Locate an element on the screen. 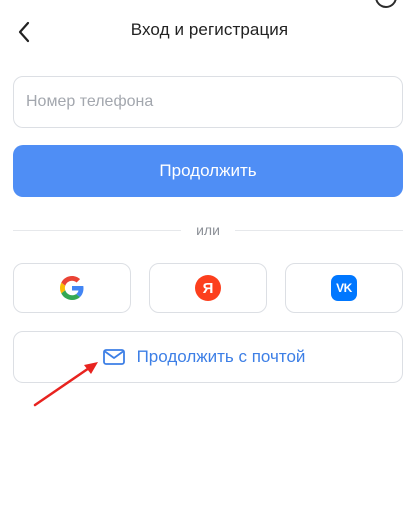  yandex-icon: Я is located at coordinates (208, 288).